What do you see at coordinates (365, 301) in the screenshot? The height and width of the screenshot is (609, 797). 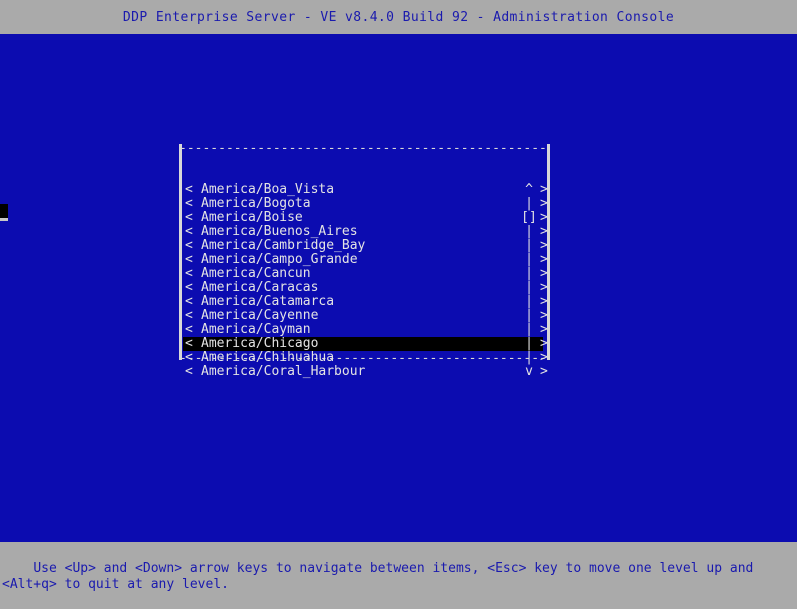 I see `list-item: < America/Catamarca | >` at bounding box center [365, 301].